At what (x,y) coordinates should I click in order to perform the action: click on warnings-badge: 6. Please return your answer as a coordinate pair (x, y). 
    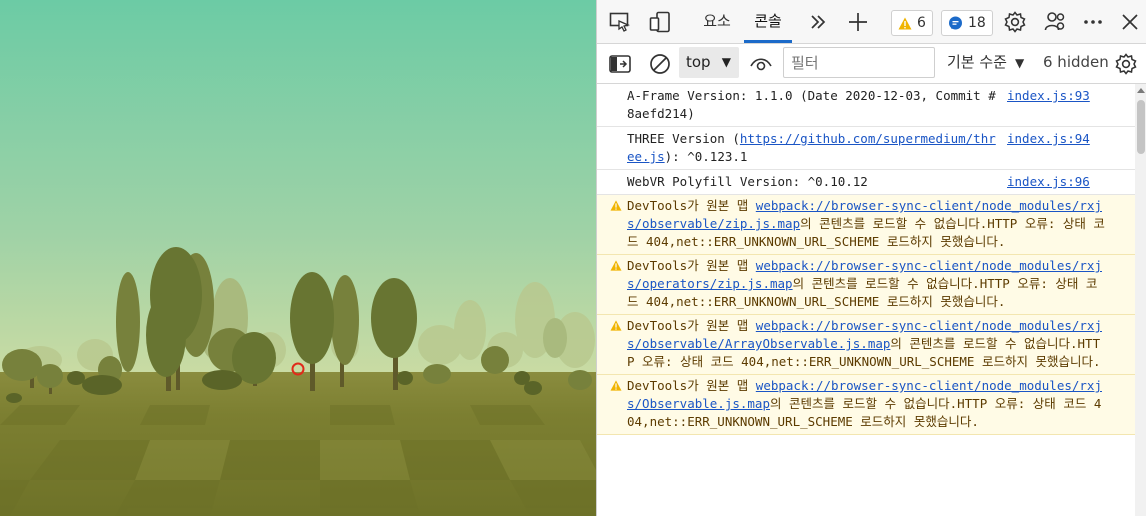
    Looking at the image, I should click on (912, 23).